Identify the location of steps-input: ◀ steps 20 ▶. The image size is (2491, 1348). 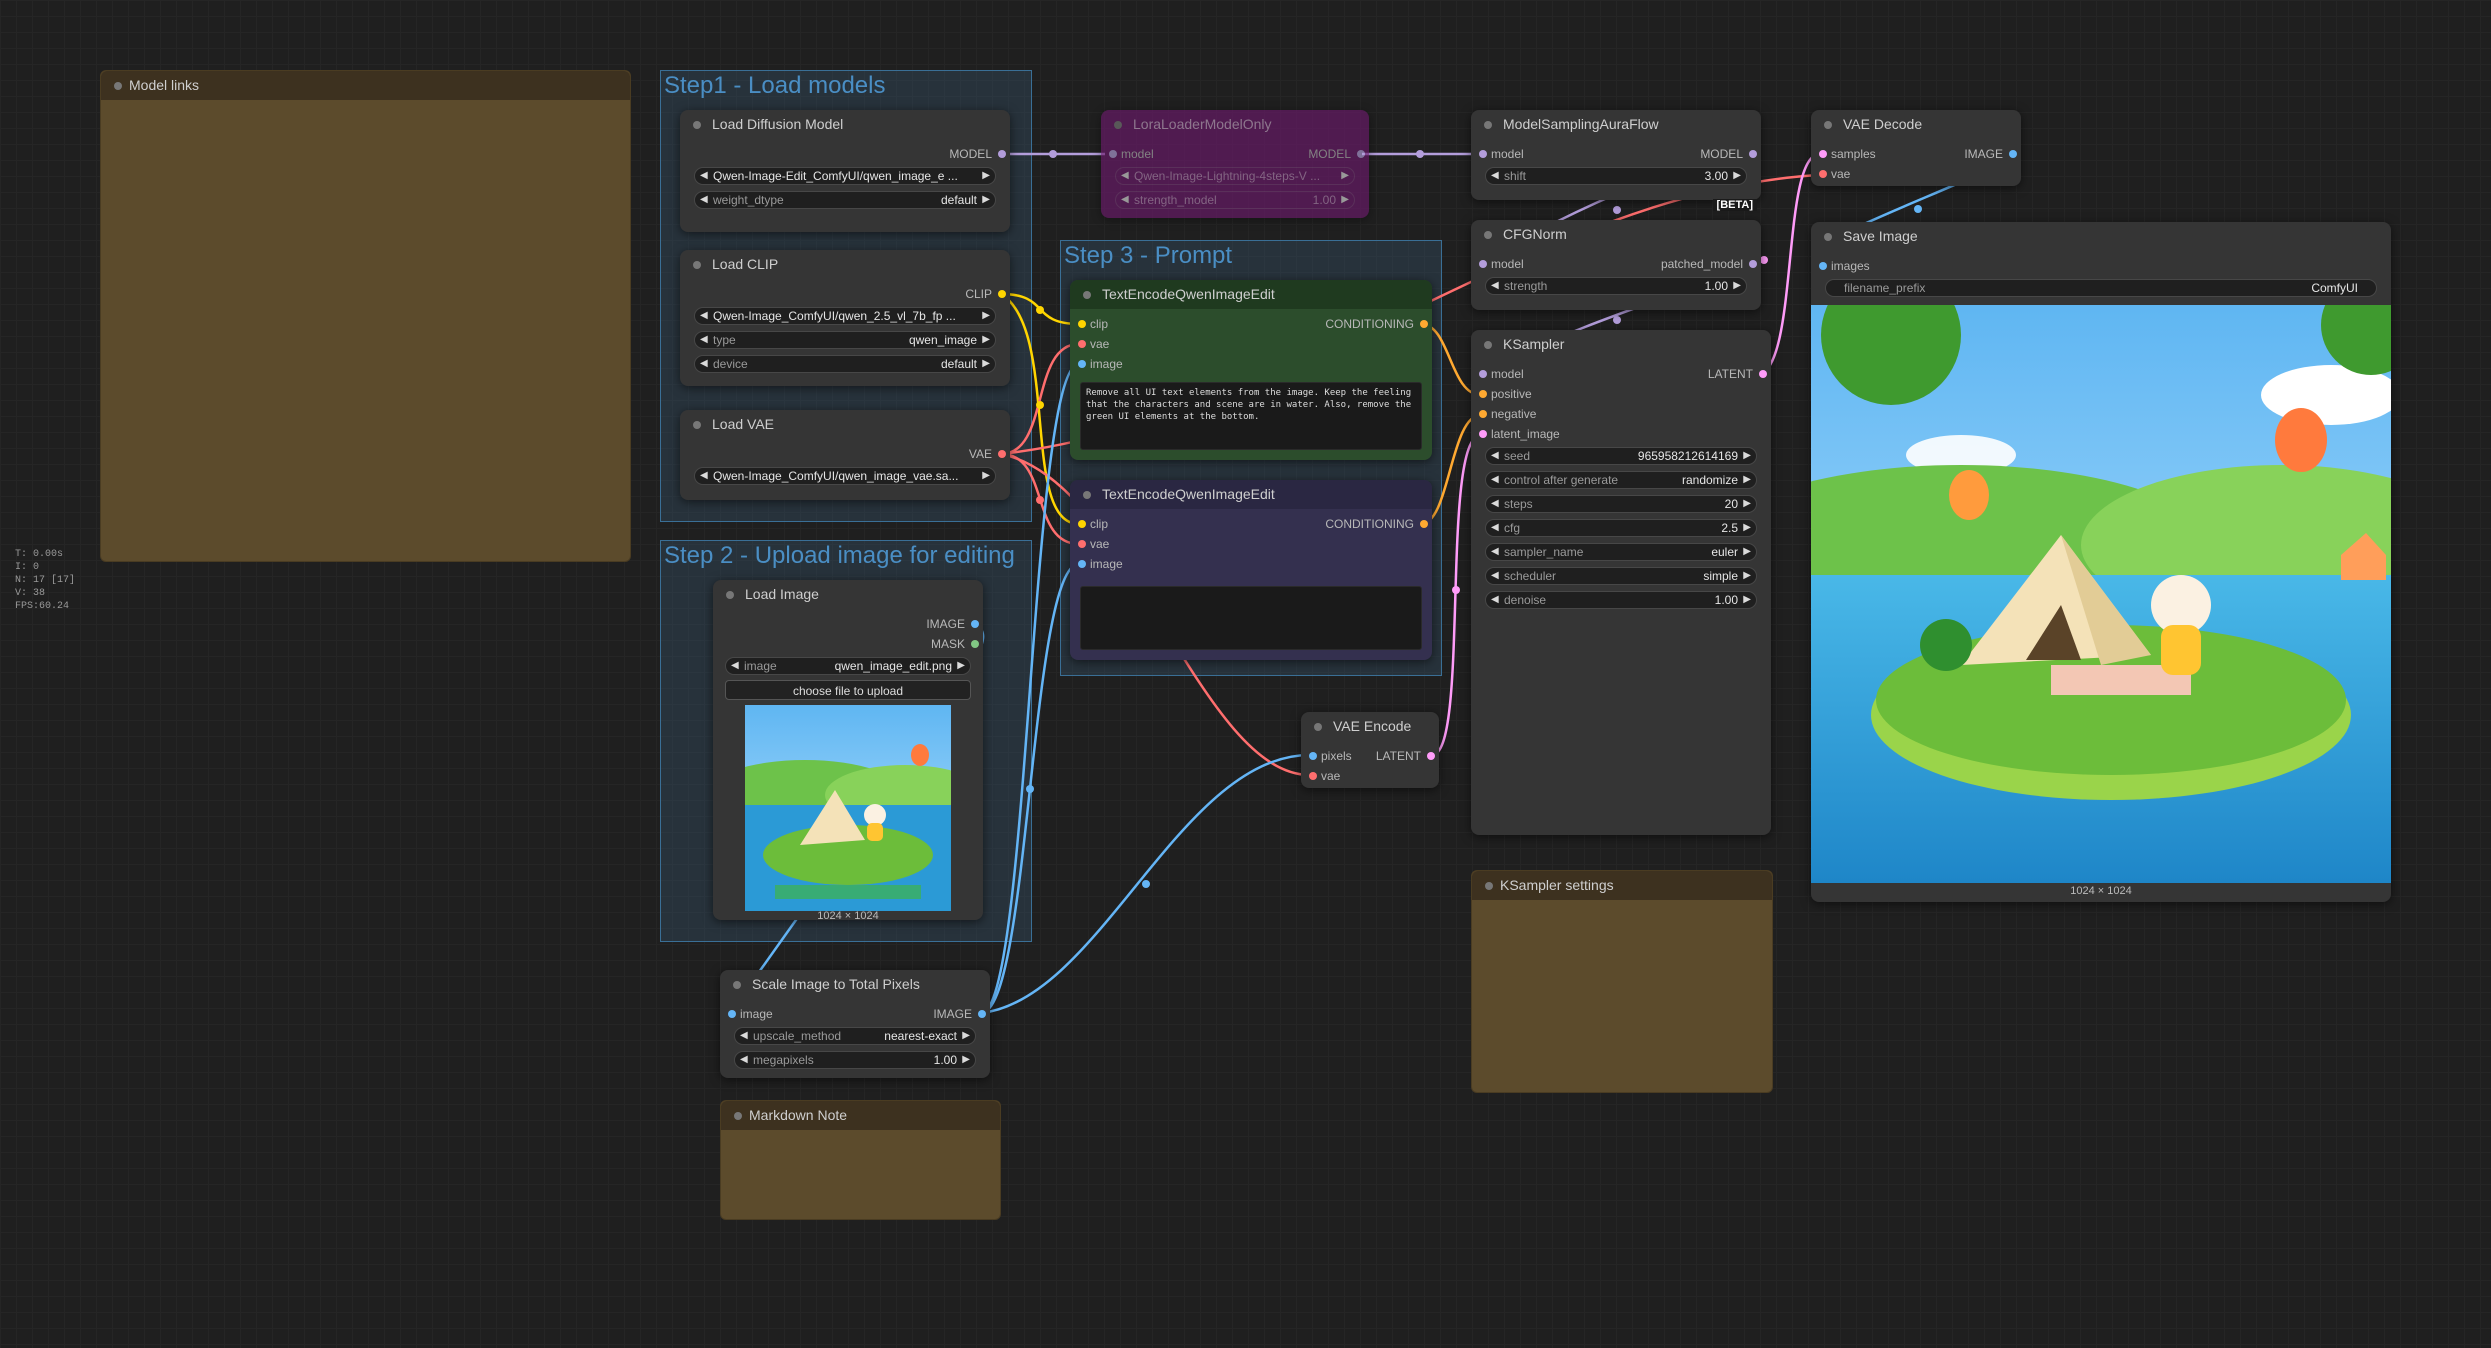
(1621, 504).